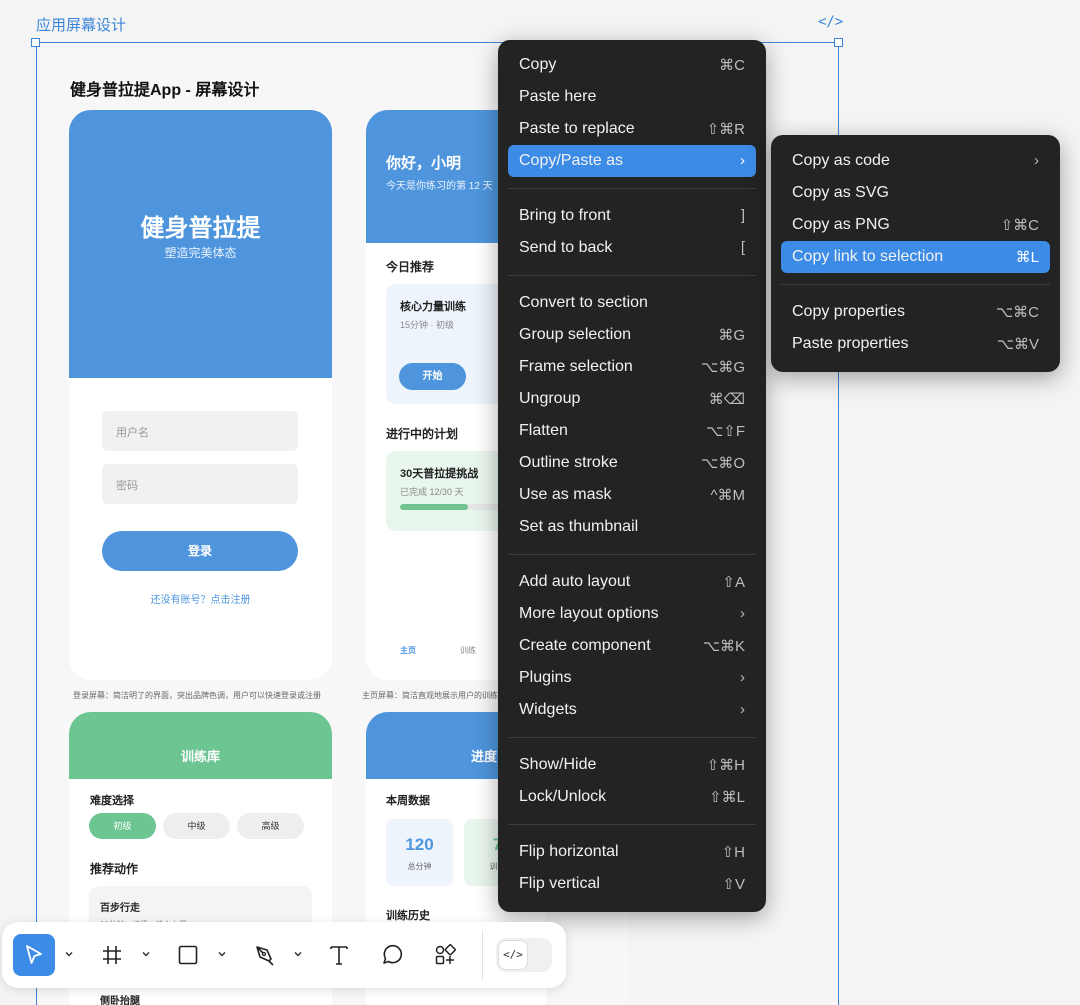 Image resolution: width=1080 pixels, height=1005 pixels. What do you see at coordinates (432, 492) in the screenshot?
I see `plan-meta: 已完成 12/30 天` at bounding box center [432, 492].